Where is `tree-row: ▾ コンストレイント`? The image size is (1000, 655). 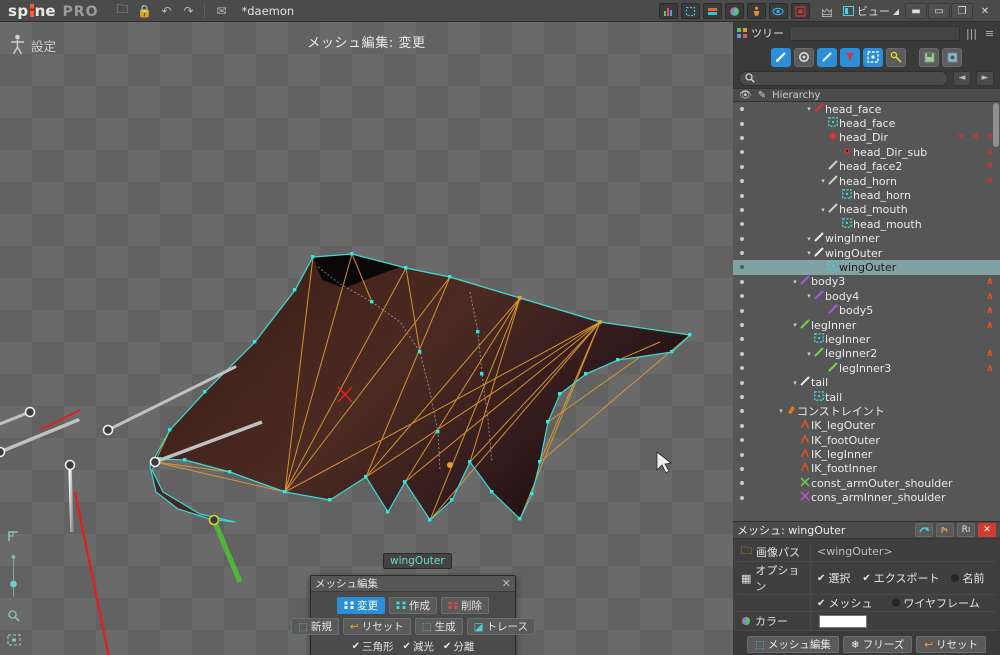 tree-row: ▾ コンストレイント is located at coordinates (866, 411).